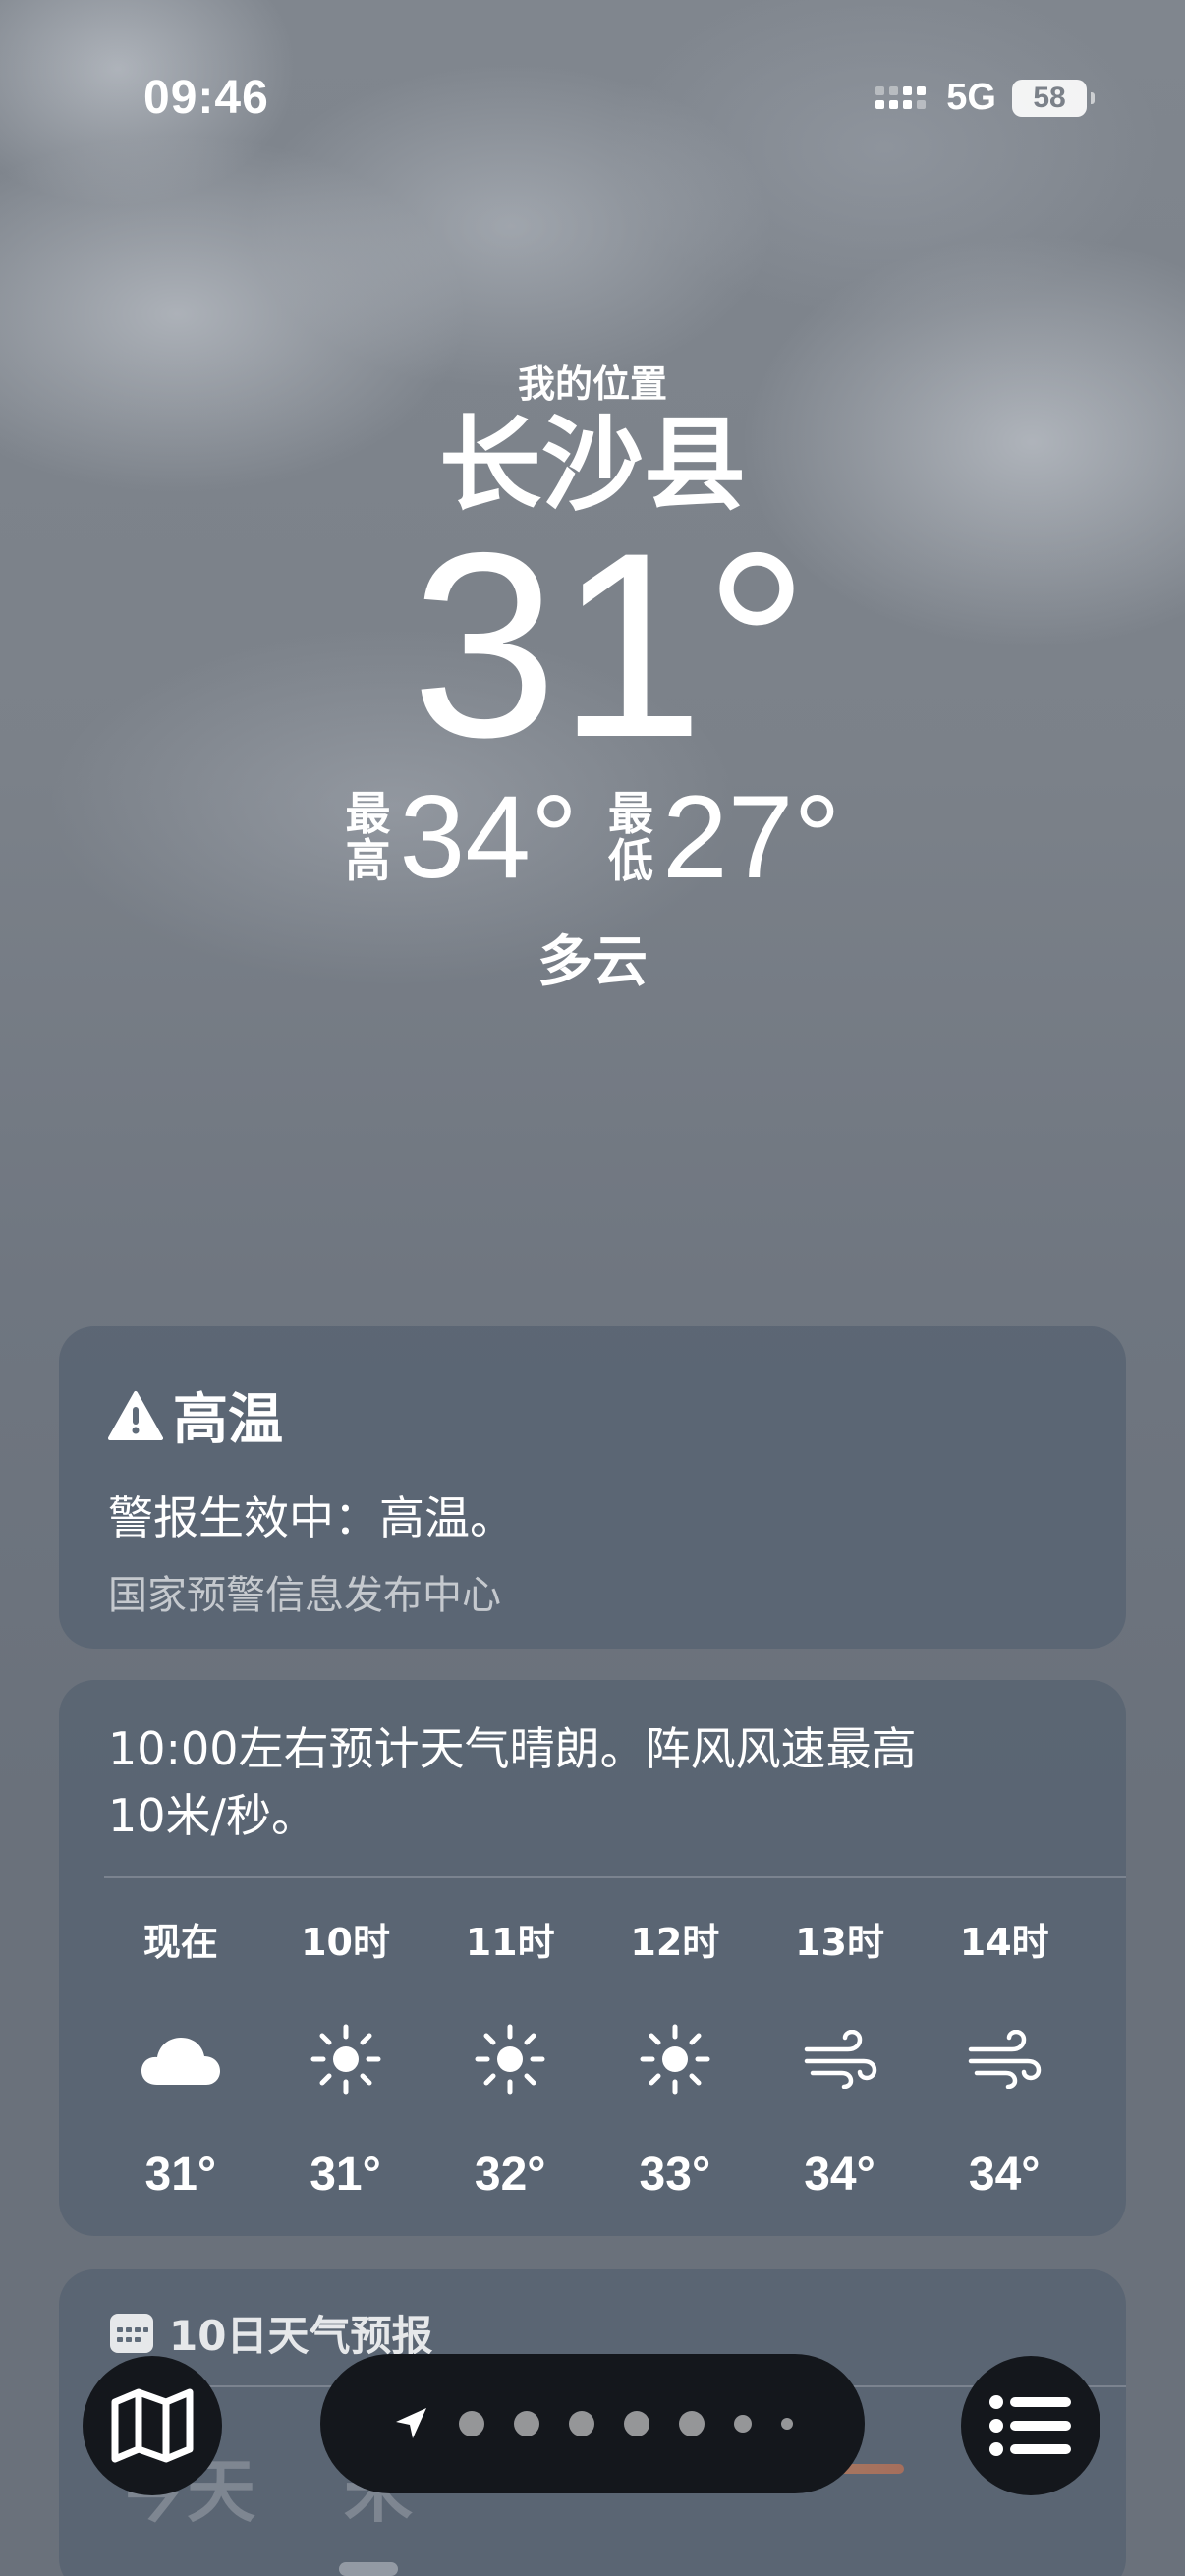  Describe the element at coordinates (592, 1487) in the screenshot. I see `alert-card: 高温 警报生效中：高温。 国家预警信息发布中心` at that location.